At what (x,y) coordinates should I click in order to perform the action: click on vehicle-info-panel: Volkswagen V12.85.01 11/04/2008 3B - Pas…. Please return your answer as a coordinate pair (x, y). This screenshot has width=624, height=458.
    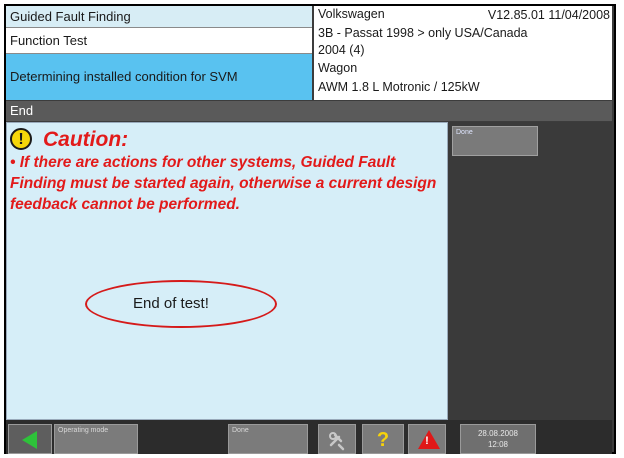
    Looking at the image, I should click on (463, 53).